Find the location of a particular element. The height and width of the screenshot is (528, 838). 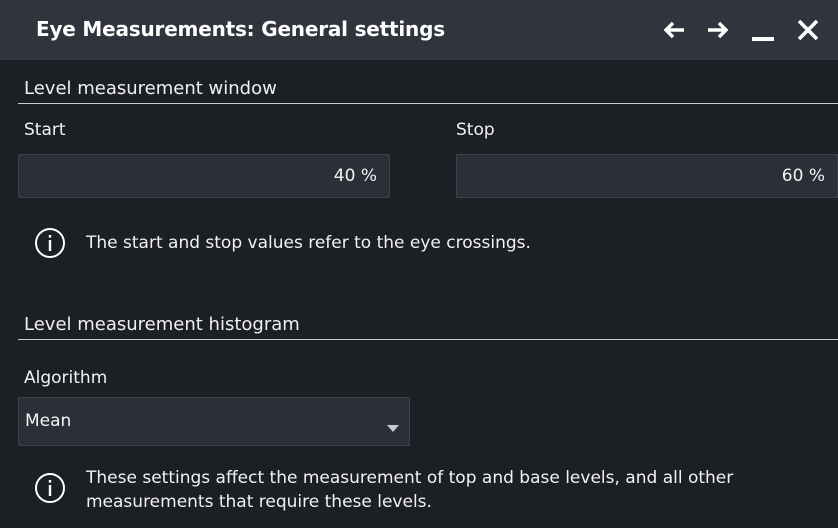

start-label: Start is located at coordinates (45, 130).